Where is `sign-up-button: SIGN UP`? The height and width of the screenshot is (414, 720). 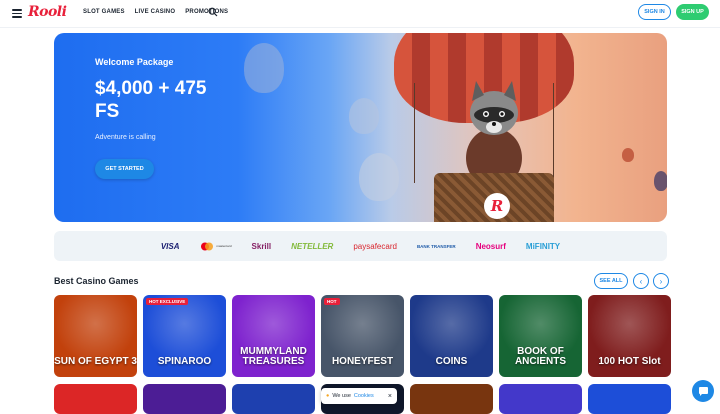 sign-up-button: SIGN UP is located at coordinates (692, 12).